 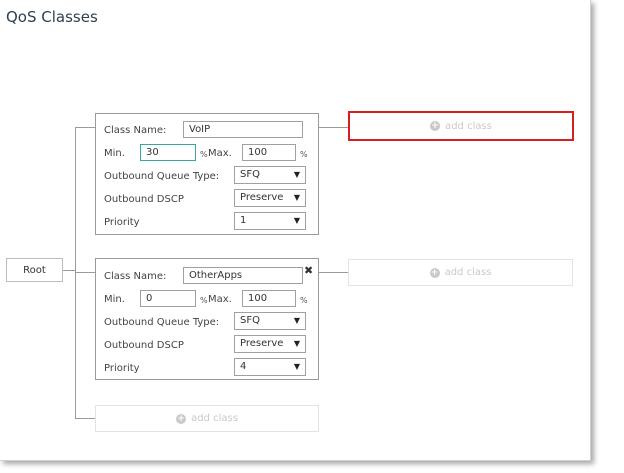 What do you see at coordinates (34, 270) in the screenshot?
I see `root-node: Root` at bounding box center [34, 270].